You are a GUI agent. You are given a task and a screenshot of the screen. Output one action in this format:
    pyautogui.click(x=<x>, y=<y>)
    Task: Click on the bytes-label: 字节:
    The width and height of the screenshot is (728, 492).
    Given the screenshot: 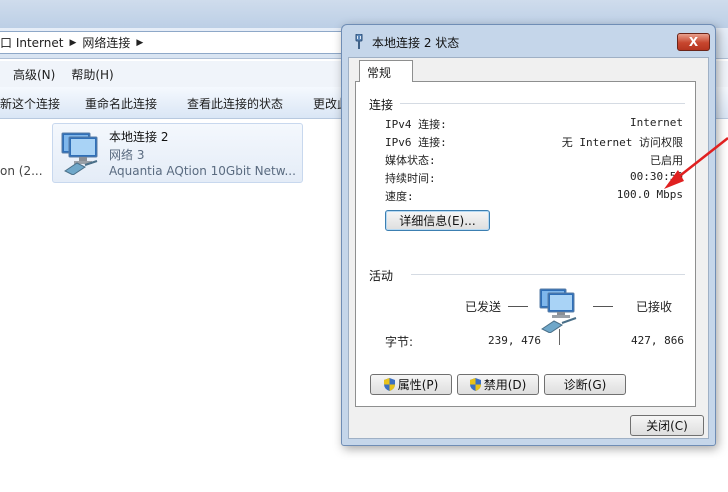 What is the action you would take?
    pyautogui.click(x=399, y=342)
    